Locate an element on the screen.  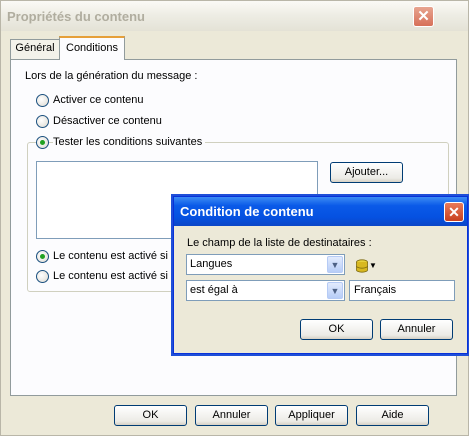
ok-button: OK is located at coordinates (150, 415).